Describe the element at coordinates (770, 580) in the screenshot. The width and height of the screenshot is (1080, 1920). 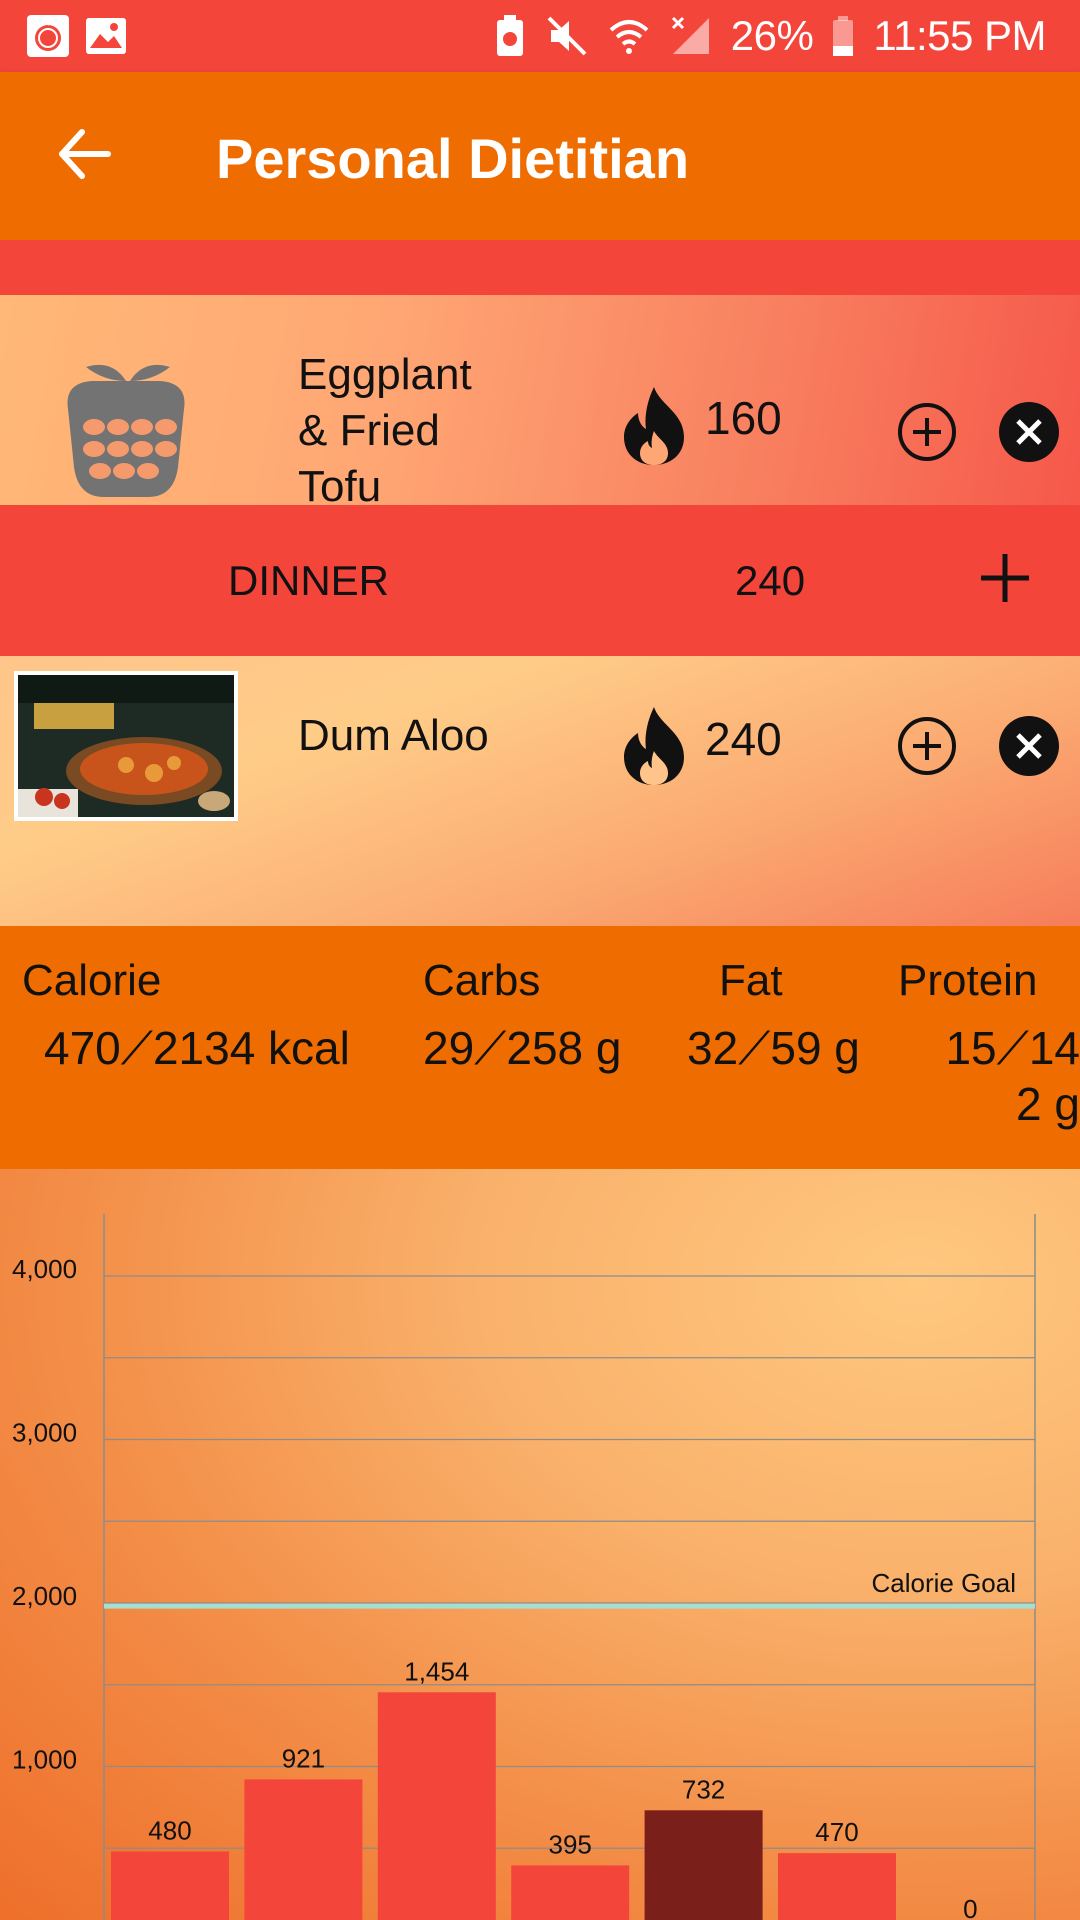
I see `meal-section-calories: 240` at that location.